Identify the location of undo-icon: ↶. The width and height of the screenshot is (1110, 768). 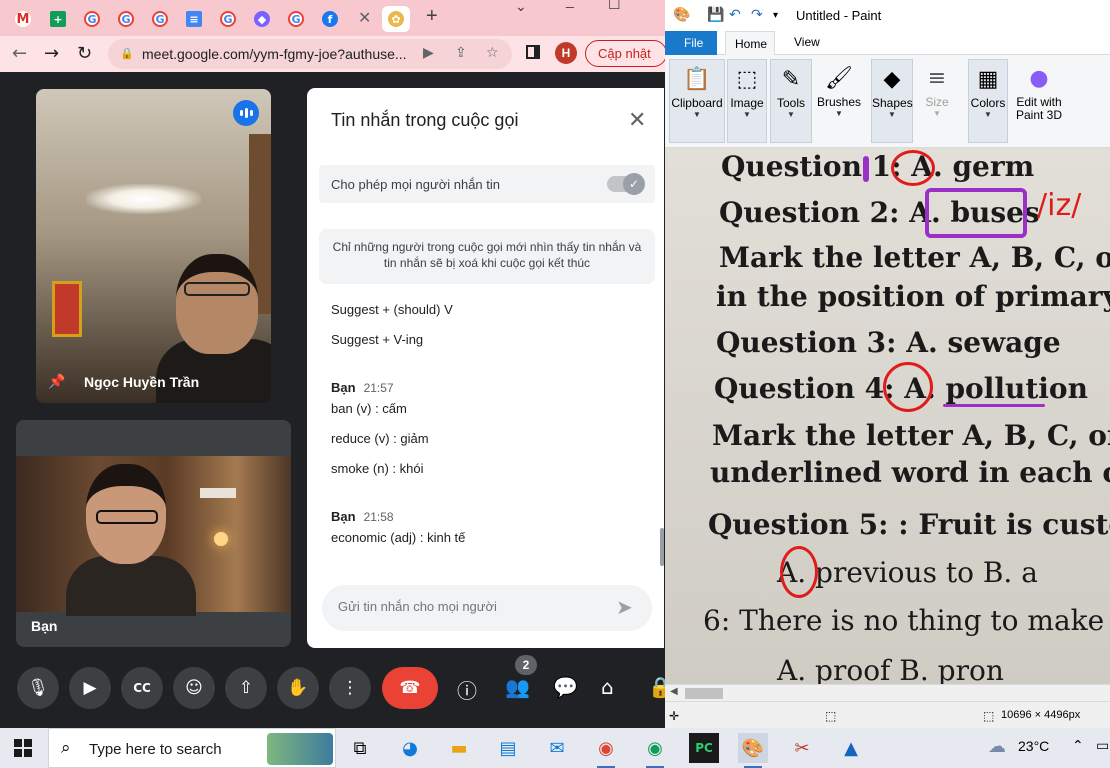
(735, 15).